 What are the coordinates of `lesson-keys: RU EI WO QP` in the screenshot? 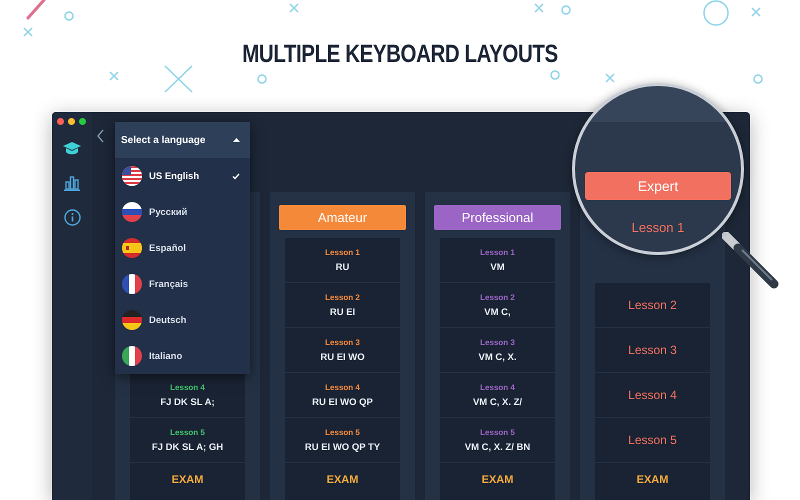 It's located at (342, 402).